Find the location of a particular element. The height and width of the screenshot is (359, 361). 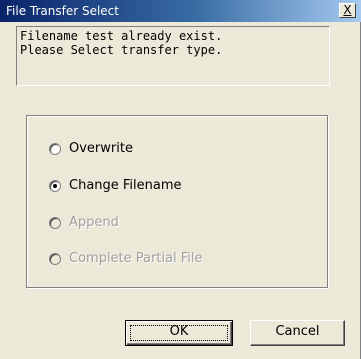

radio-append: Append is located at coordinates (84, 223).